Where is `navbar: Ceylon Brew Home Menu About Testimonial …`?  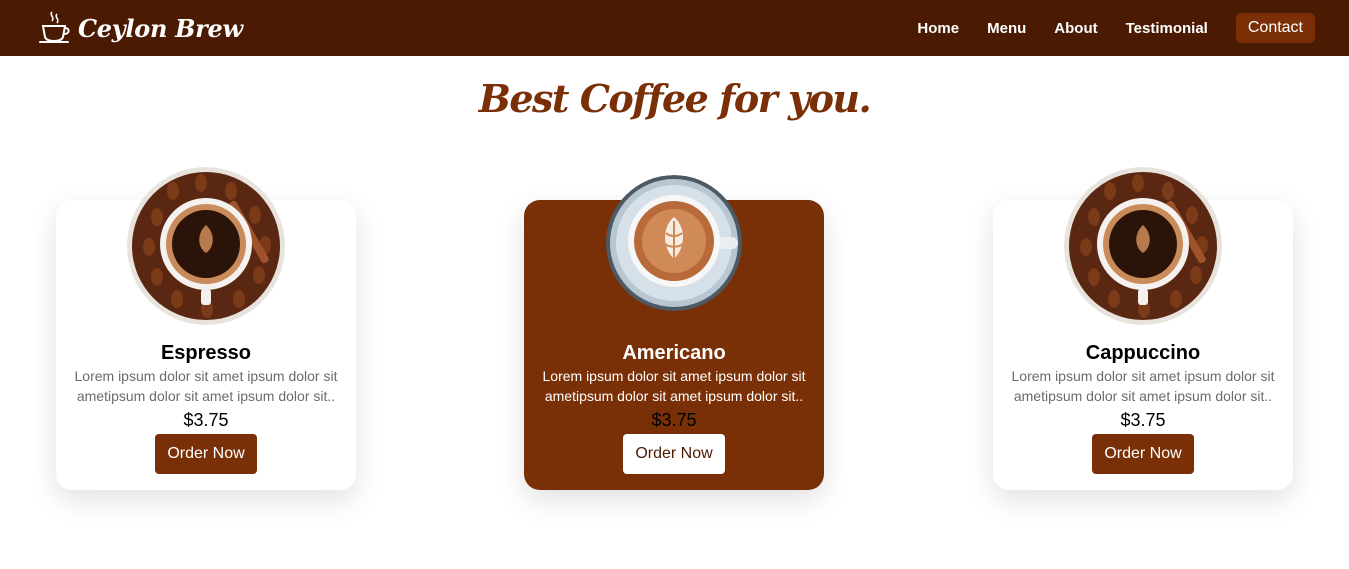
navbar: Ceylon Brew Home Menu About Testimonial … is located at coordinates (674, 28).